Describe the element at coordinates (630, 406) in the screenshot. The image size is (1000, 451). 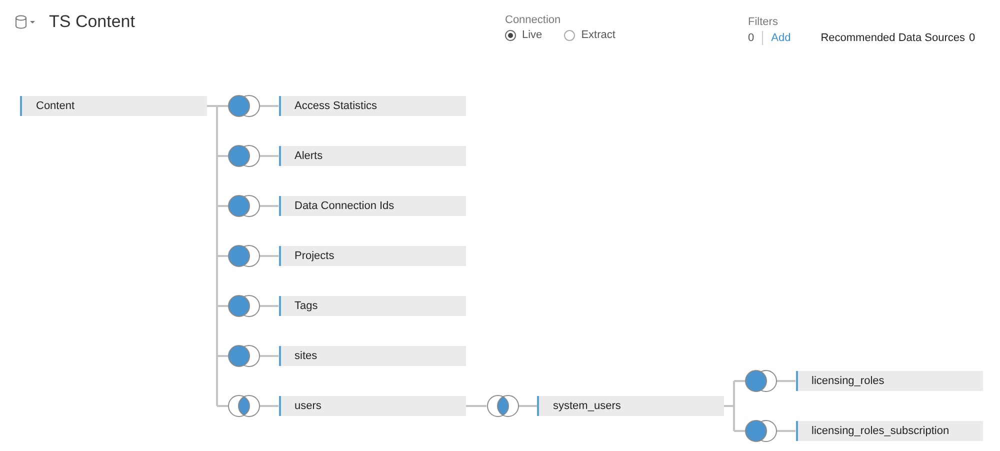
I see `table-node: system_users` at that location.